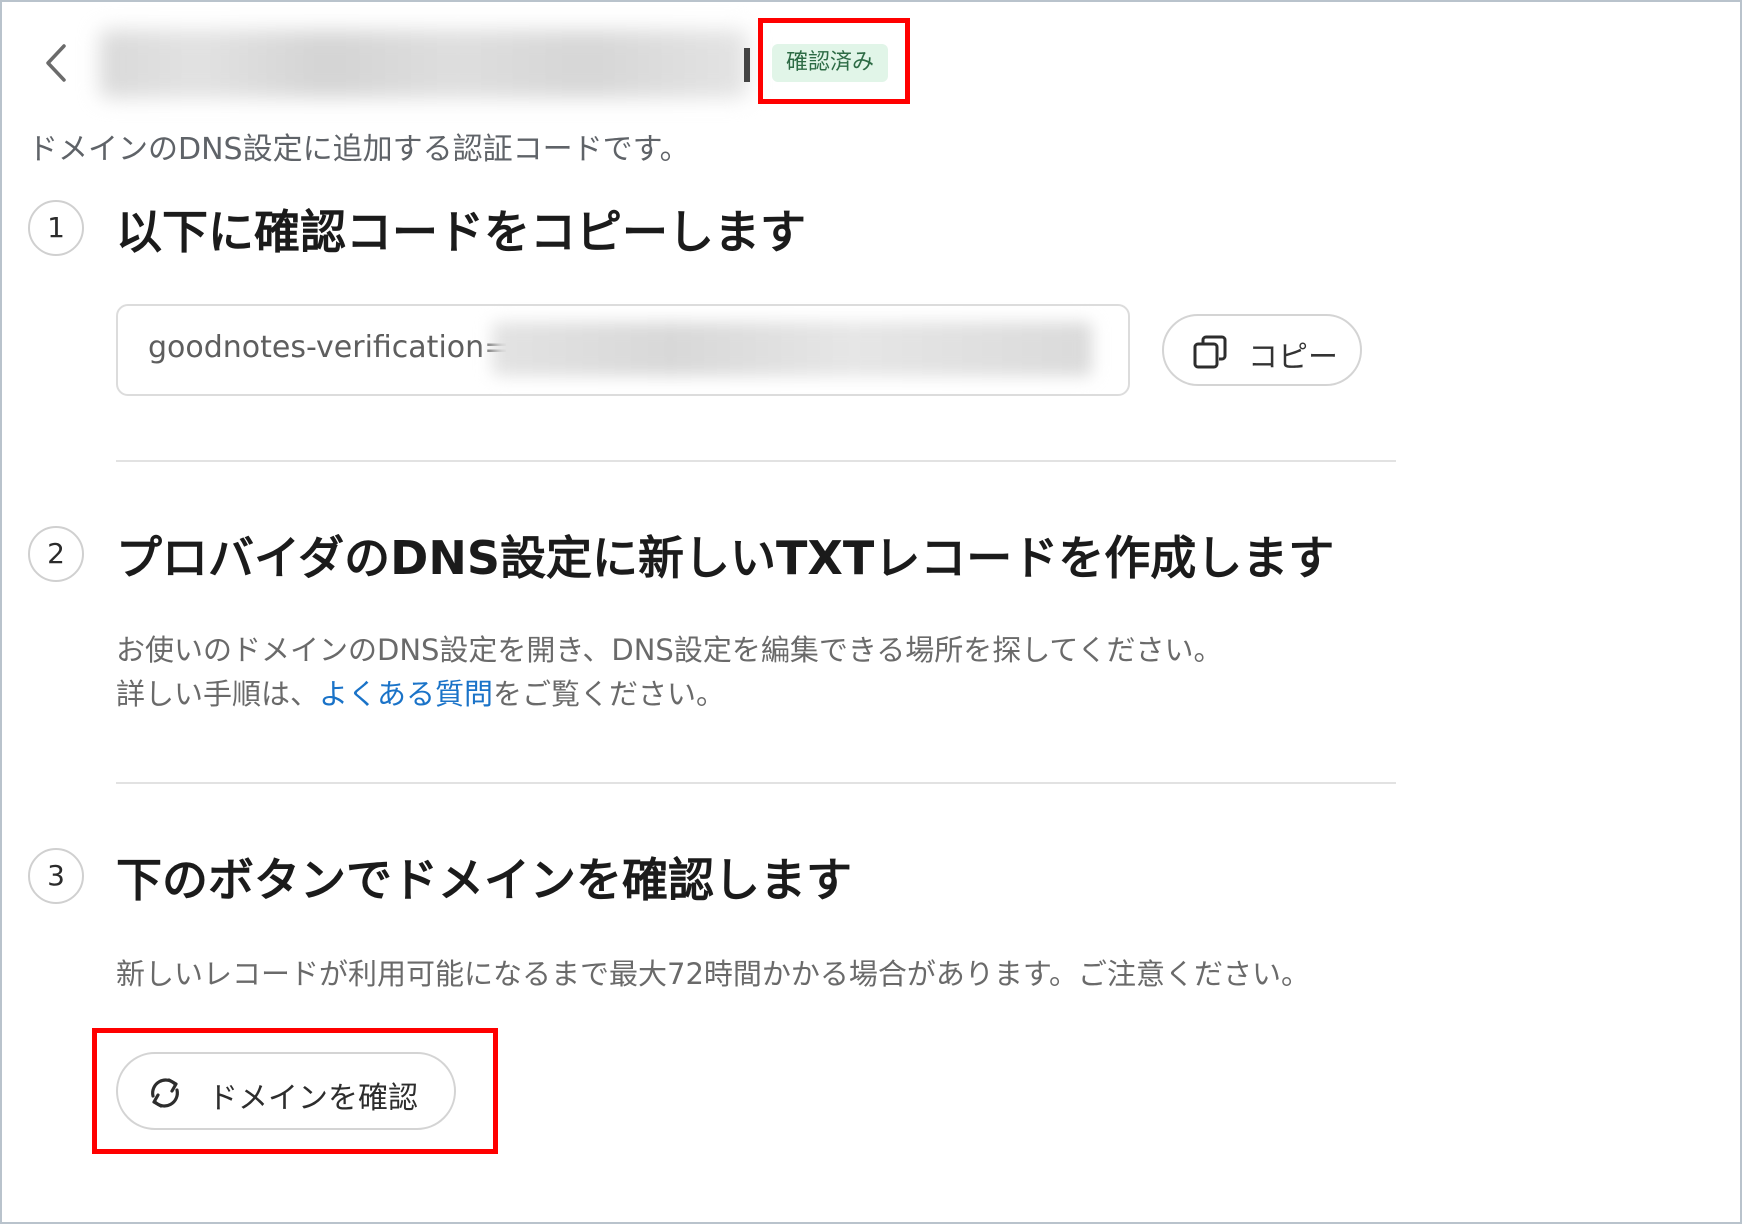  Describe the element at coordinates (406, 694) in the screenshot. I see `faq-link: よくある質問` at that location.